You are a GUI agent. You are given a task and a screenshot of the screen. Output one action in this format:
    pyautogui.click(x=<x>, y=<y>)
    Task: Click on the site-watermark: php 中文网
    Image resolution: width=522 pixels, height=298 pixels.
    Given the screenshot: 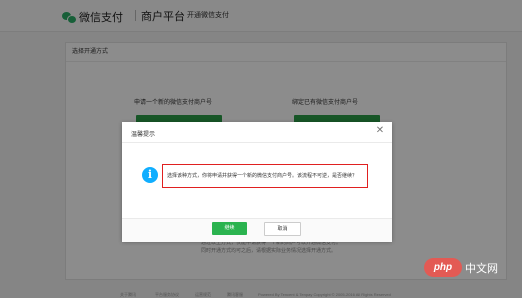 What is the action you would take?
    pyautogui.click(x=461, y=267)
    